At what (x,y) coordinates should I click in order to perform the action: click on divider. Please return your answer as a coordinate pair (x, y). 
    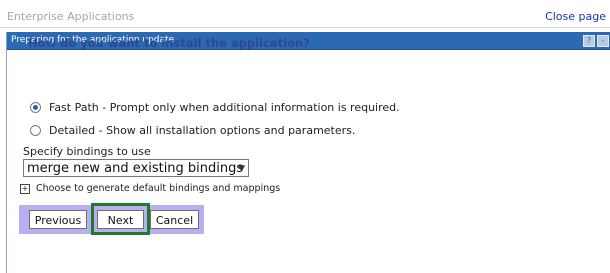
    Looking at the image, I should click on (305, 27).